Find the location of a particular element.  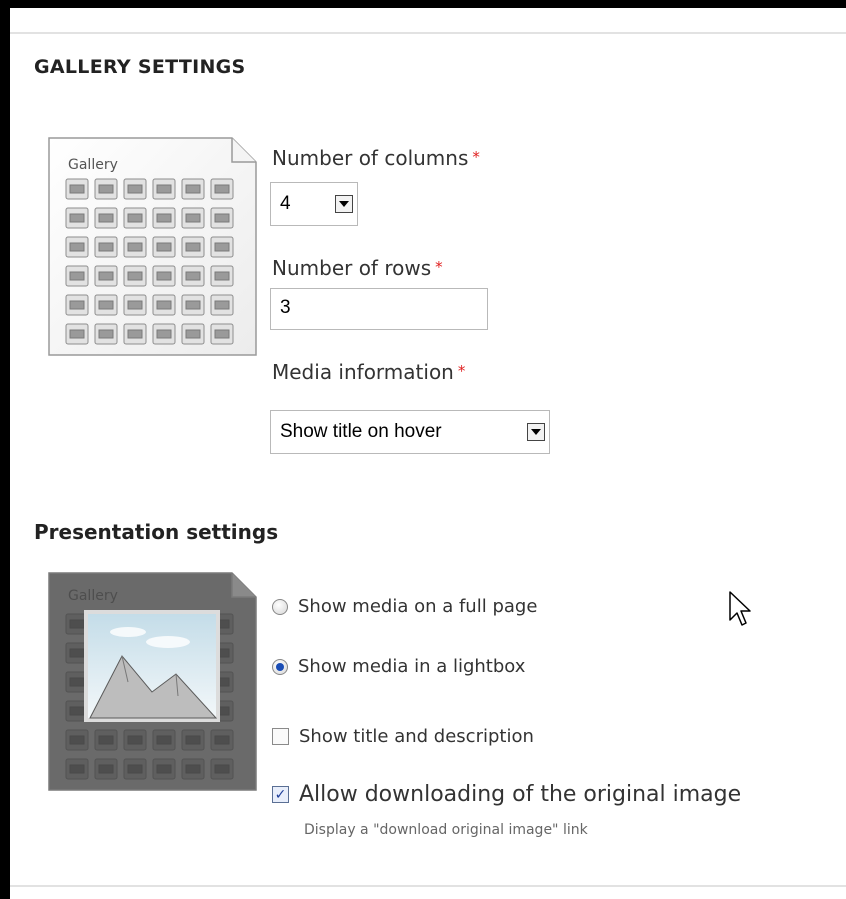

download-description: Display a "download original image" link is located at coordinates (446, 830).